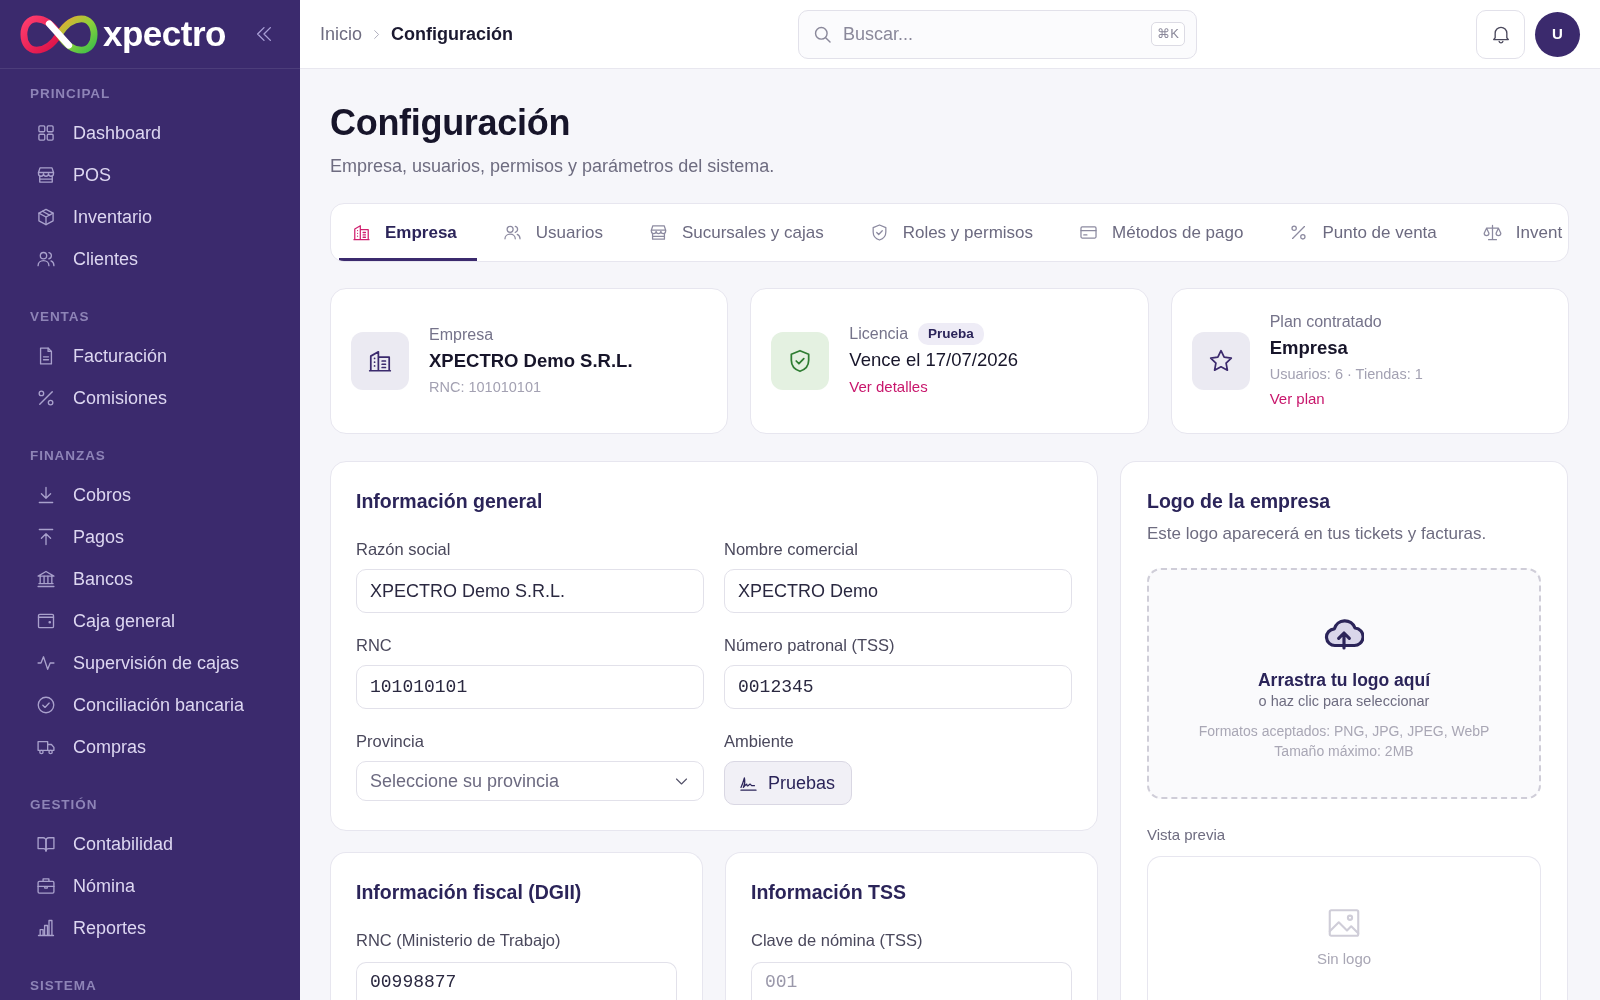  What do you see at coordinates (92, 621) in the screenshot?
I see `sidebar-item: Caja general` at bounding box center [92, 621].